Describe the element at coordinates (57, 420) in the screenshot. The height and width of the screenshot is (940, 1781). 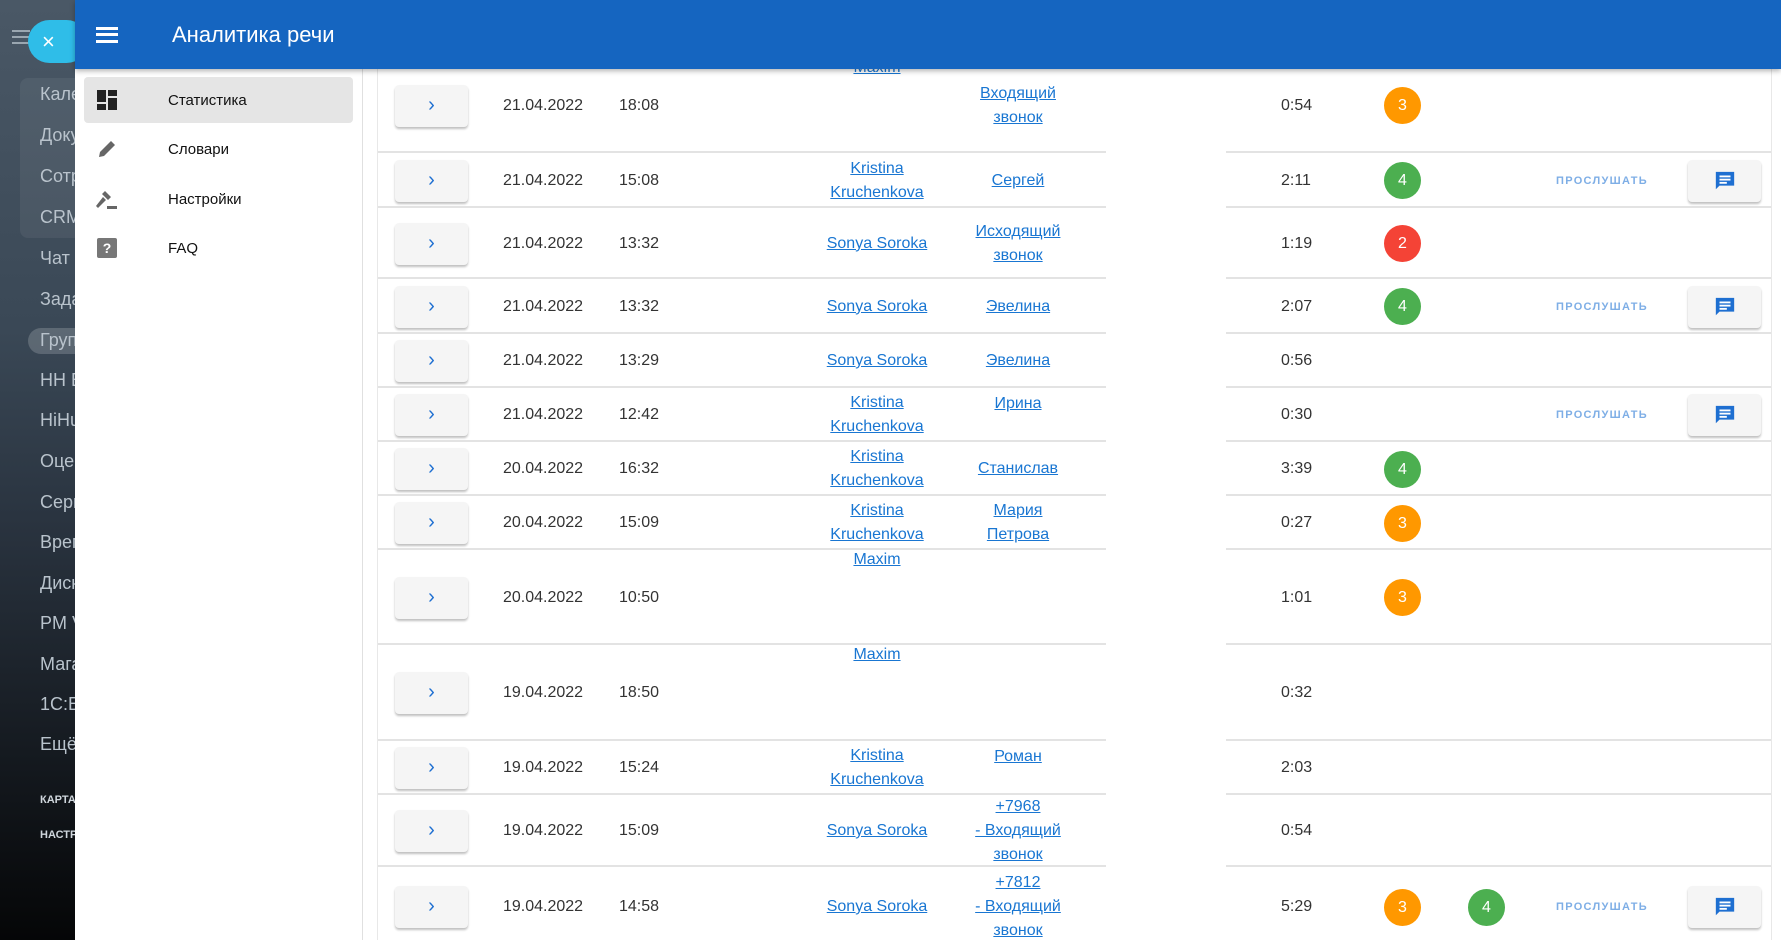
I see `background-menu-item: HiHu` at that location.